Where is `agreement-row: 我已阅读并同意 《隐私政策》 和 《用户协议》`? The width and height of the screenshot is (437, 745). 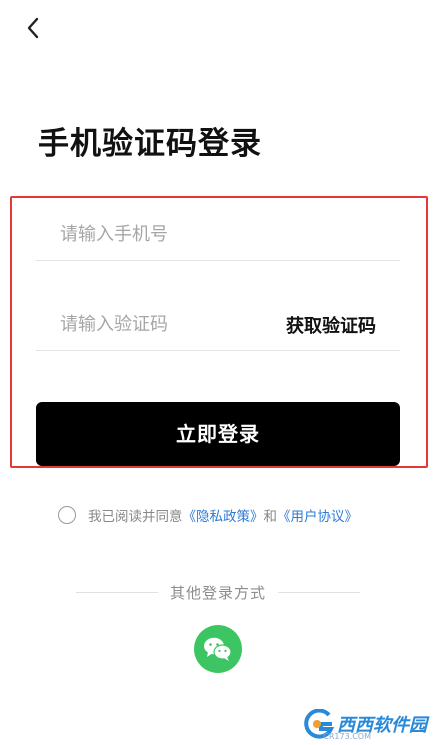
agreement-row: 我已阅读并同意 《隐私政策》 和 《用户协议》 is located at coordinates (208, 515).